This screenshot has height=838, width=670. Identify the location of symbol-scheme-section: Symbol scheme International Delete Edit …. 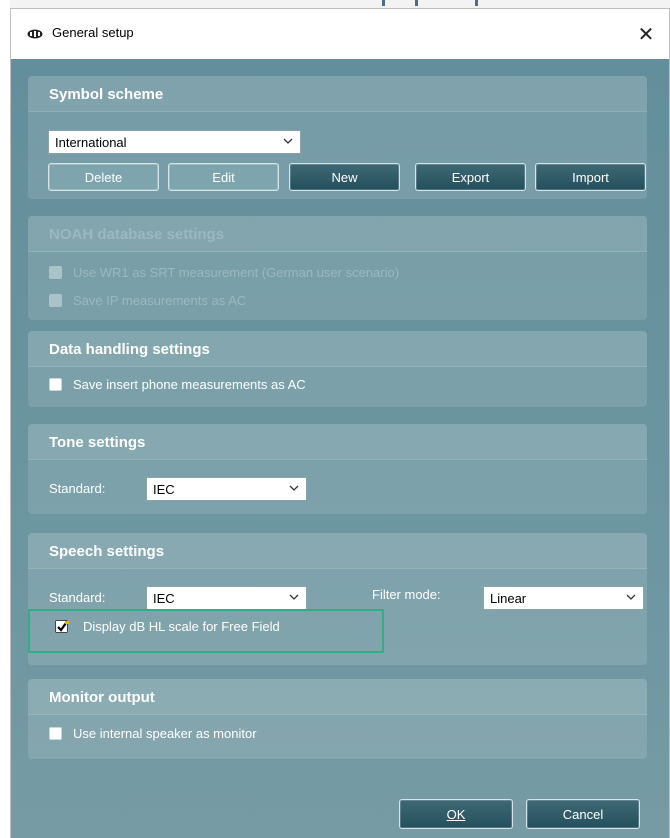
(337, 137).